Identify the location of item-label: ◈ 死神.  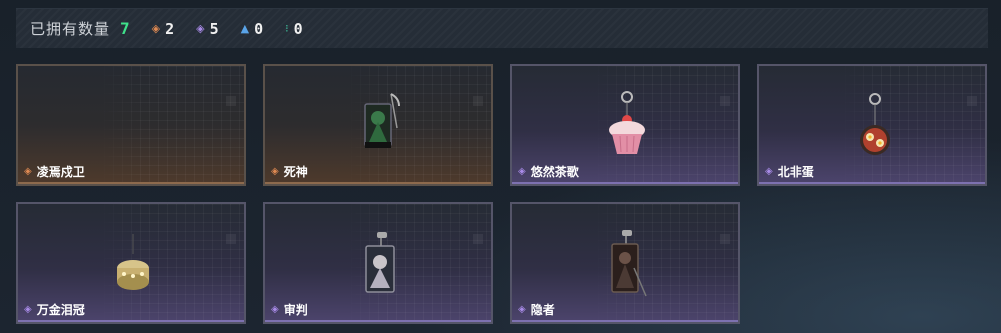
(289, 171).